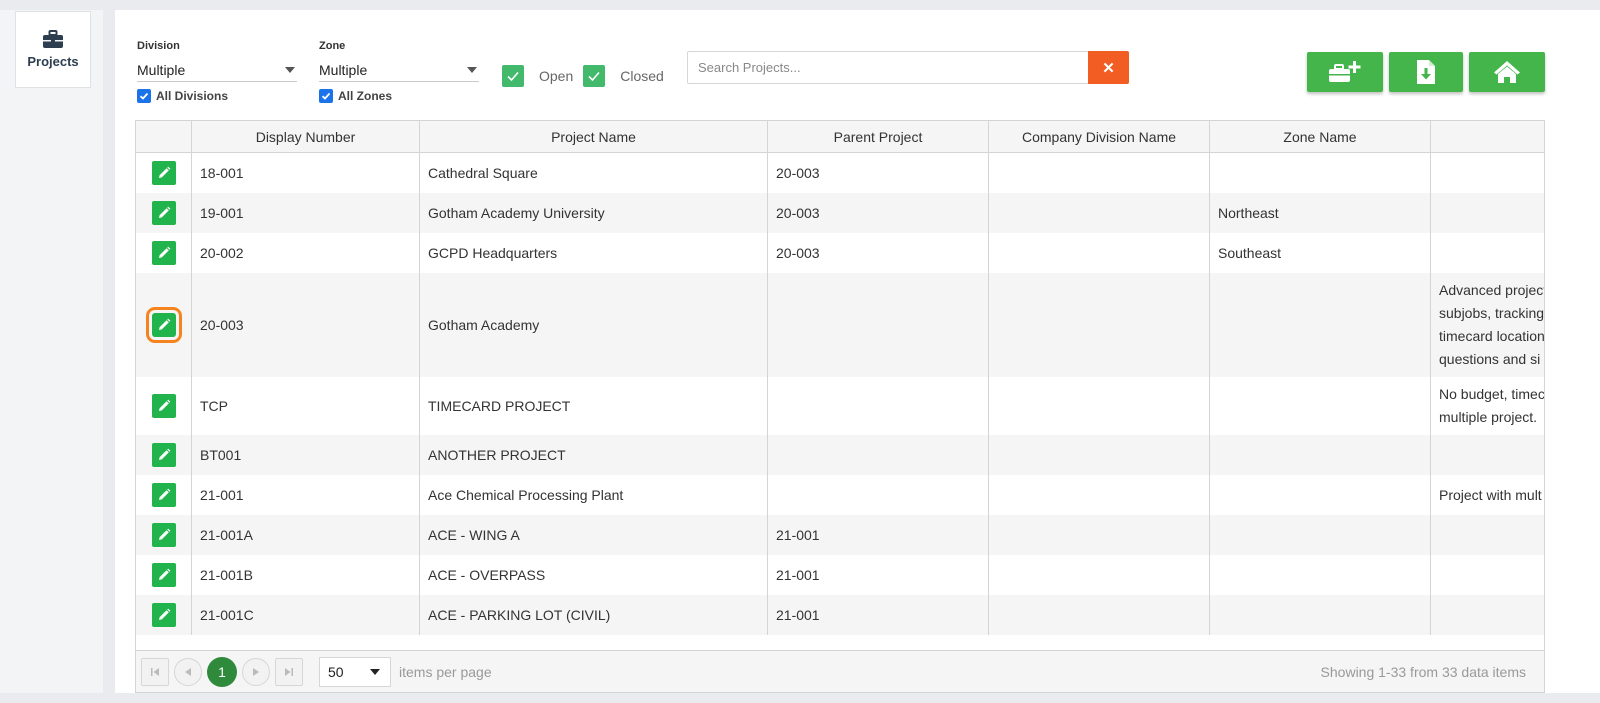  Describe the element at coordinates (155, 671) in the screenshot. I see `first-page-button` at that location.